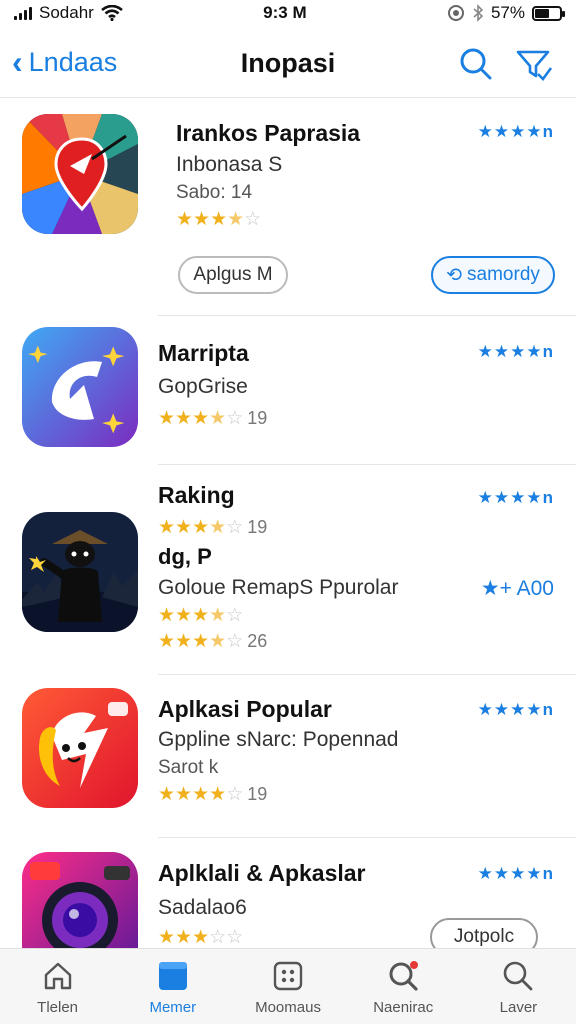 The height and width of the screenshot is (1024, 576). What do you see at coordinates (288, 393) in the screenshot?
I see `list-item: Marripta GopGrise ★★★★☆ 19 ★★★★n` at bounding box center [288, 393].